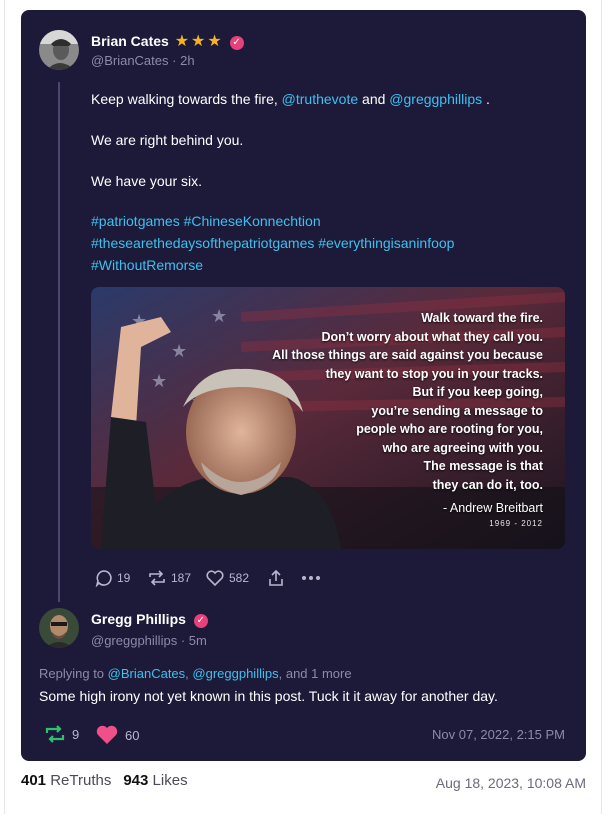  What do you see at coordinates (76, 734) in the screenshot?
I see `reply-retruth-count: 9` at bounding box center [76, 734].